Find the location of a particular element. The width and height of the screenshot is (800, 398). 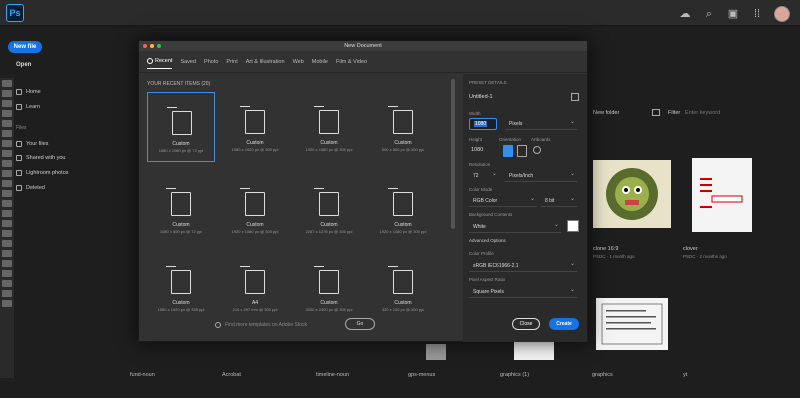

nav-item-home: Home is located at coordinates (28, 92).